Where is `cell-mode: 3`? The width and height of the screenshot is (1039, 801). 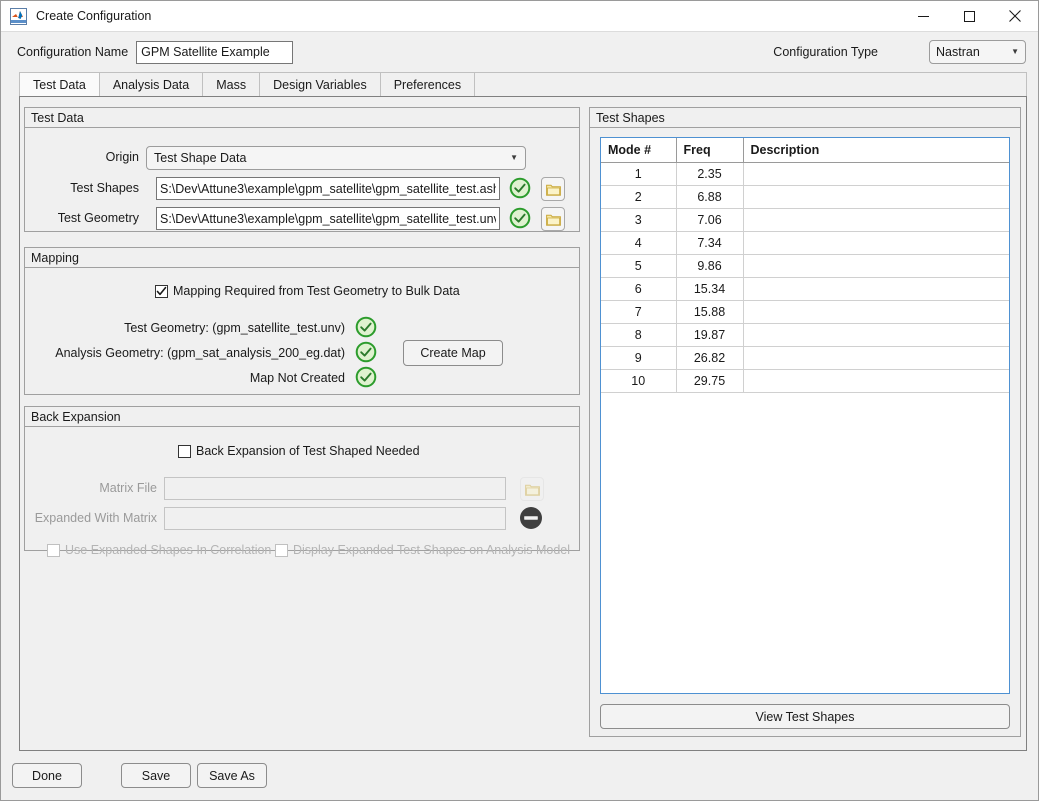 cell-mode: 3 is located at coordinates (639, 220).